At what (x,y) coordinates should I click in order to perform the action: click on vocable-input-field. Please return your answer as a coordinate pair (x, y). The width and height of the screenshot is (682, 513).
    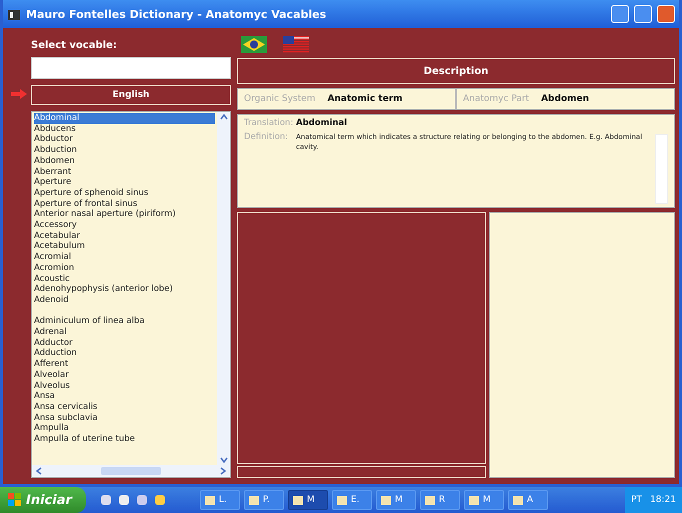
    Looking at the image, I should click on (131, 68).